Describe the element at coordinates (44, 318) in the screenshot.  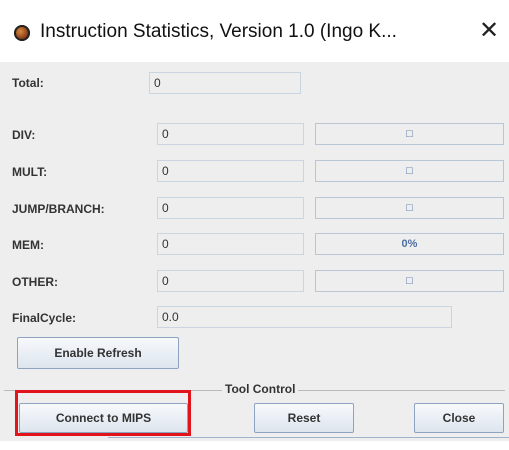
I see `final-cycle-label: FinalCycle:` at that location.